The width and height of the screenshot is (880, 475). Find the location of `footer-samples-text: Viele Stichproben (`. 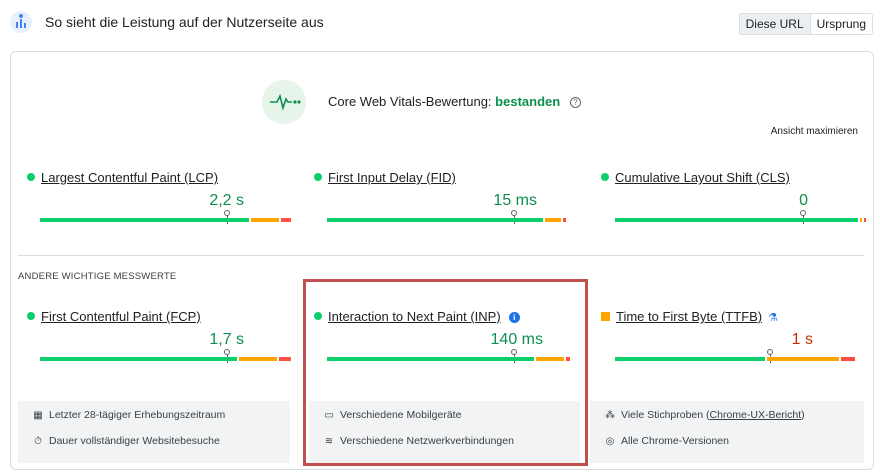

footer-samples-text: Viele Stichproben ( is located at coordinates (665, 415).